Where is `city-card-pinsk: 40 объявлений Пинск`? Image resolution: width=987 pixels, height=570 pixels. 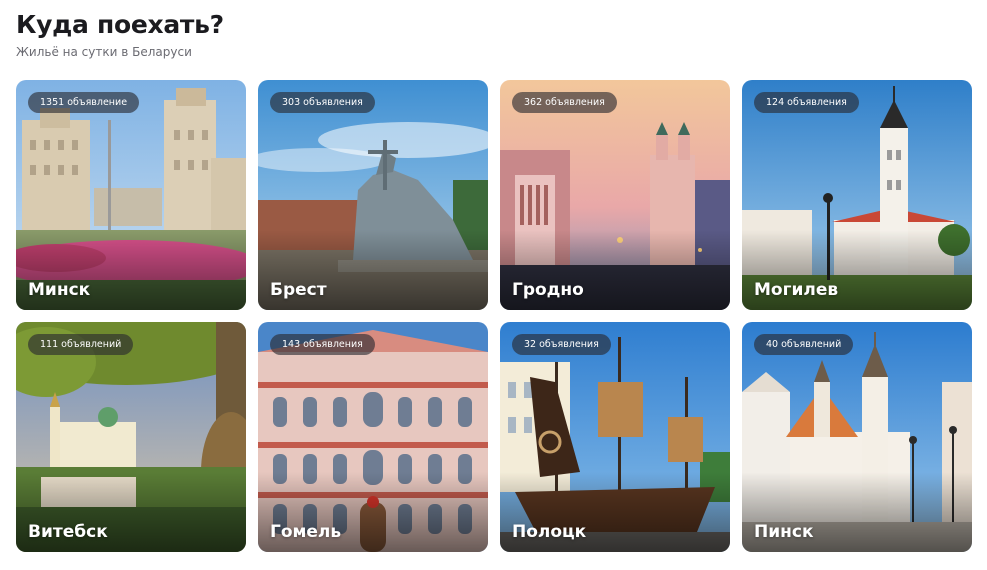
city-card-pinsk: 40 объявлений Пинск is located at coordinates (857, 437).